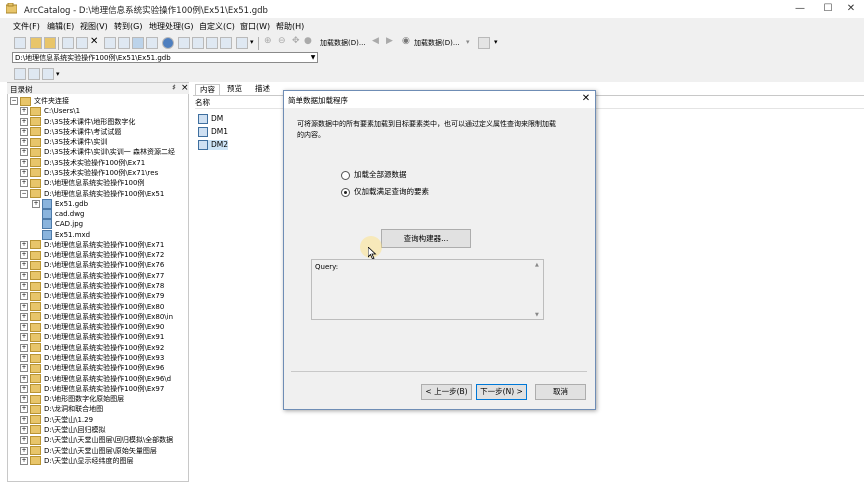 This screenshot has width=864, height=486. I want to click on copy-icon, so click(68, 43).